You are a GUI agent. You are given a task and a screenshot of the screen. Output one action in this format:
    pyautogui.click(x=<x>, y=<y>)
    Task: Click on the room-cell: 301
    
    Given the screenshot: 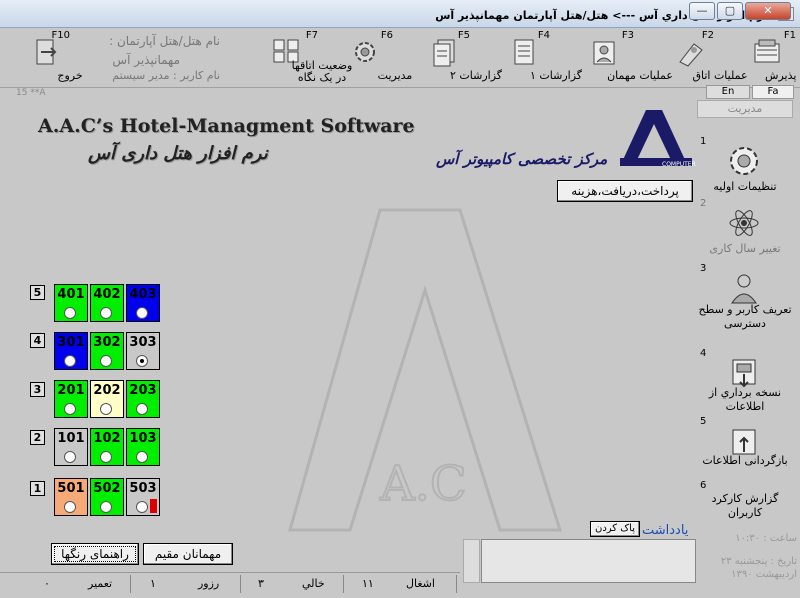 What is the action you would take?
    pyautogui.click(x=71, y=351)
    